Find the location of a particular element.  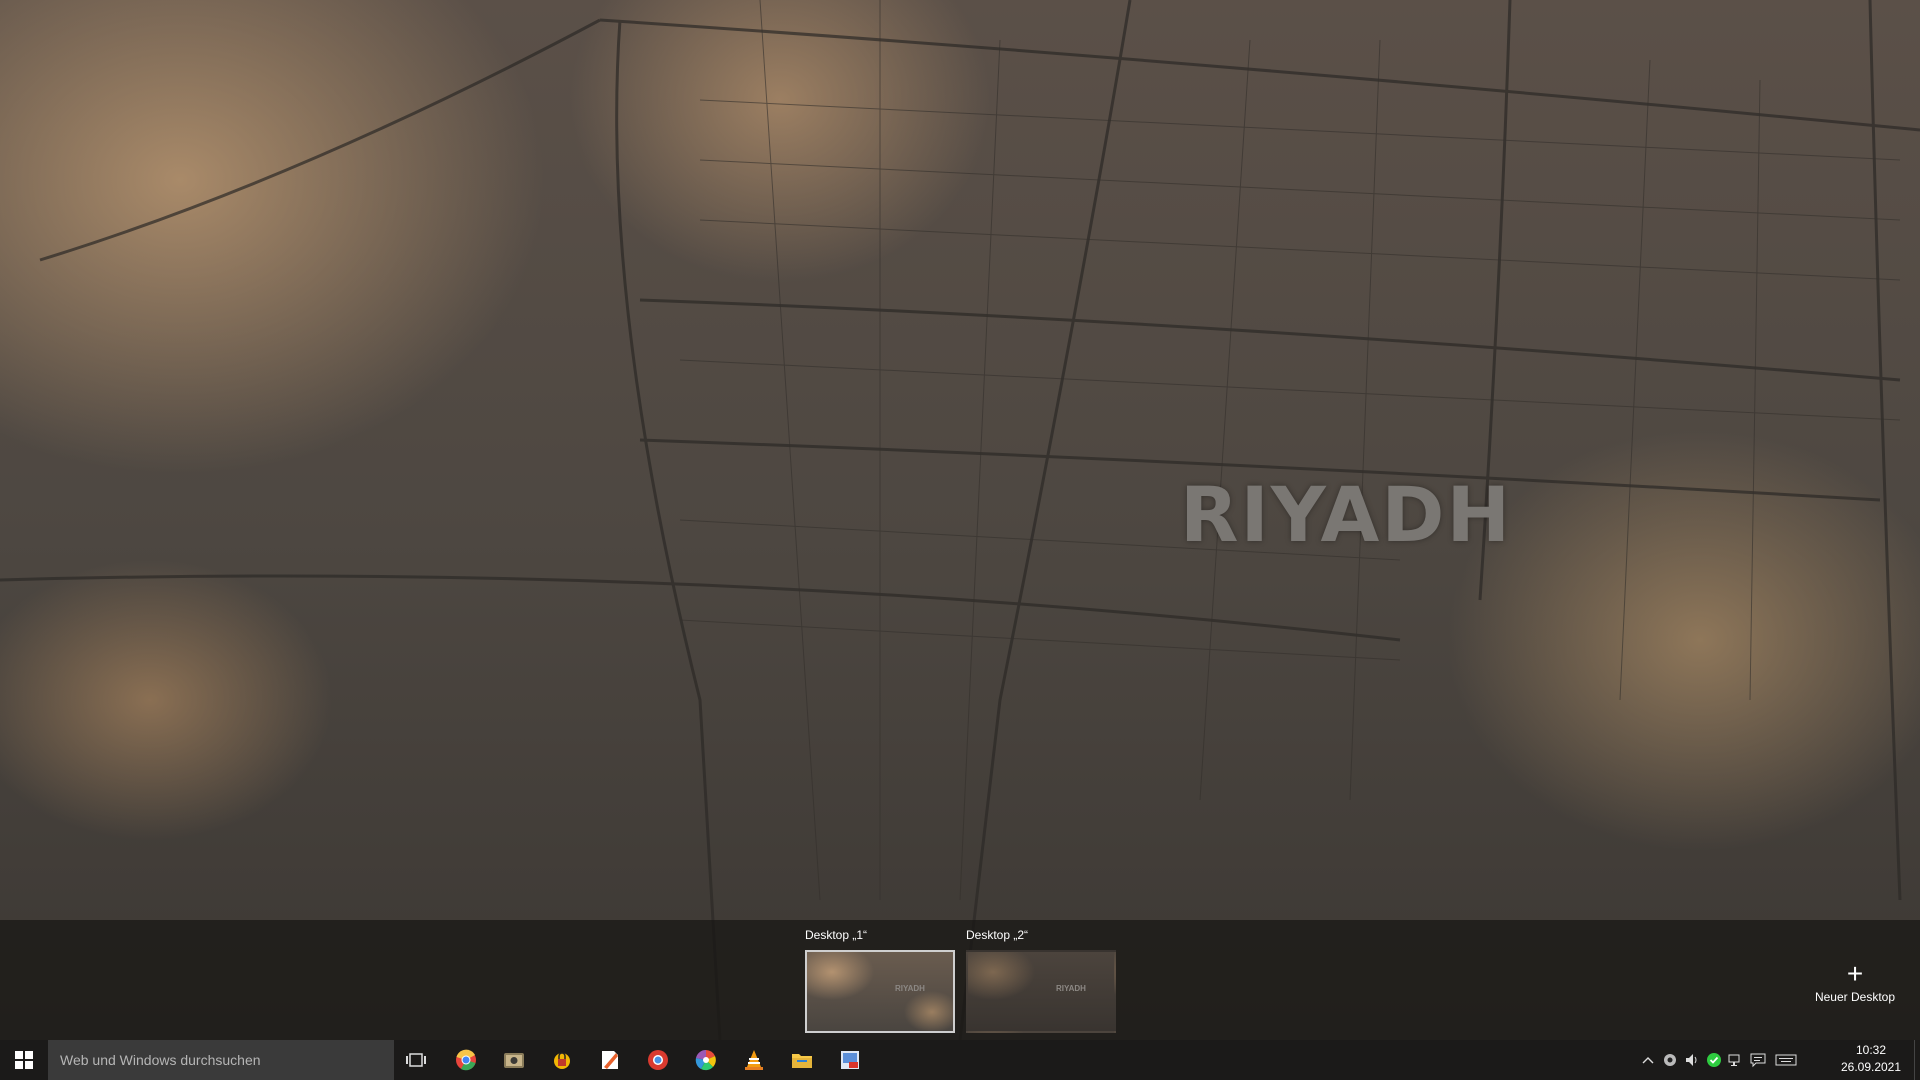

taskbar-app-vlc is located at coordinates (754, 1060).